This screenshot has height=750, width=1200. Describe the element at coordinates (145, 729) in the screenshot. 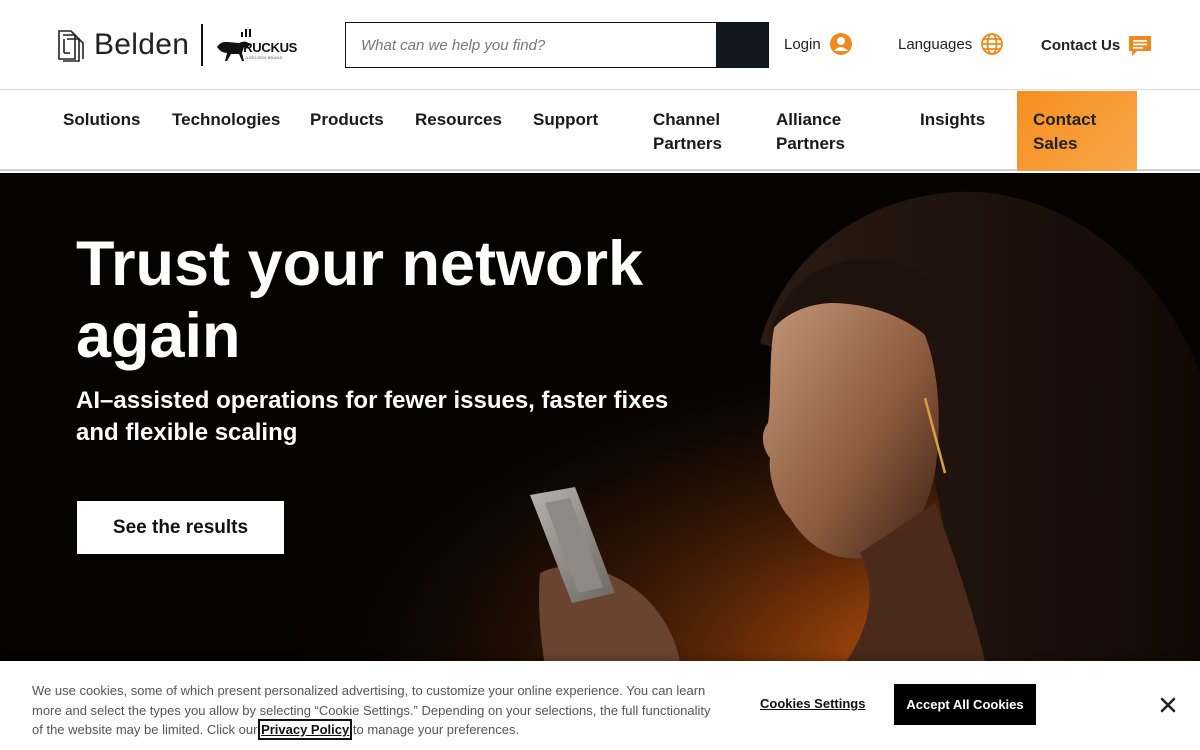

I see `cookie-text-line: of the website may be limited. Click our` at that location.